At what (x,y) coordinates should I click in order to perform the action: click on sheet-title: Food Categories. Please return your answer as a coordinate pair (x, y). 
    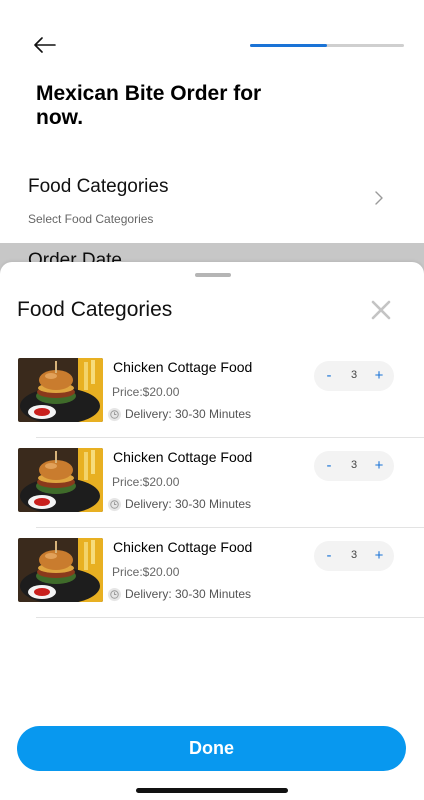
    Looking at the image, I should click on (95, 309).